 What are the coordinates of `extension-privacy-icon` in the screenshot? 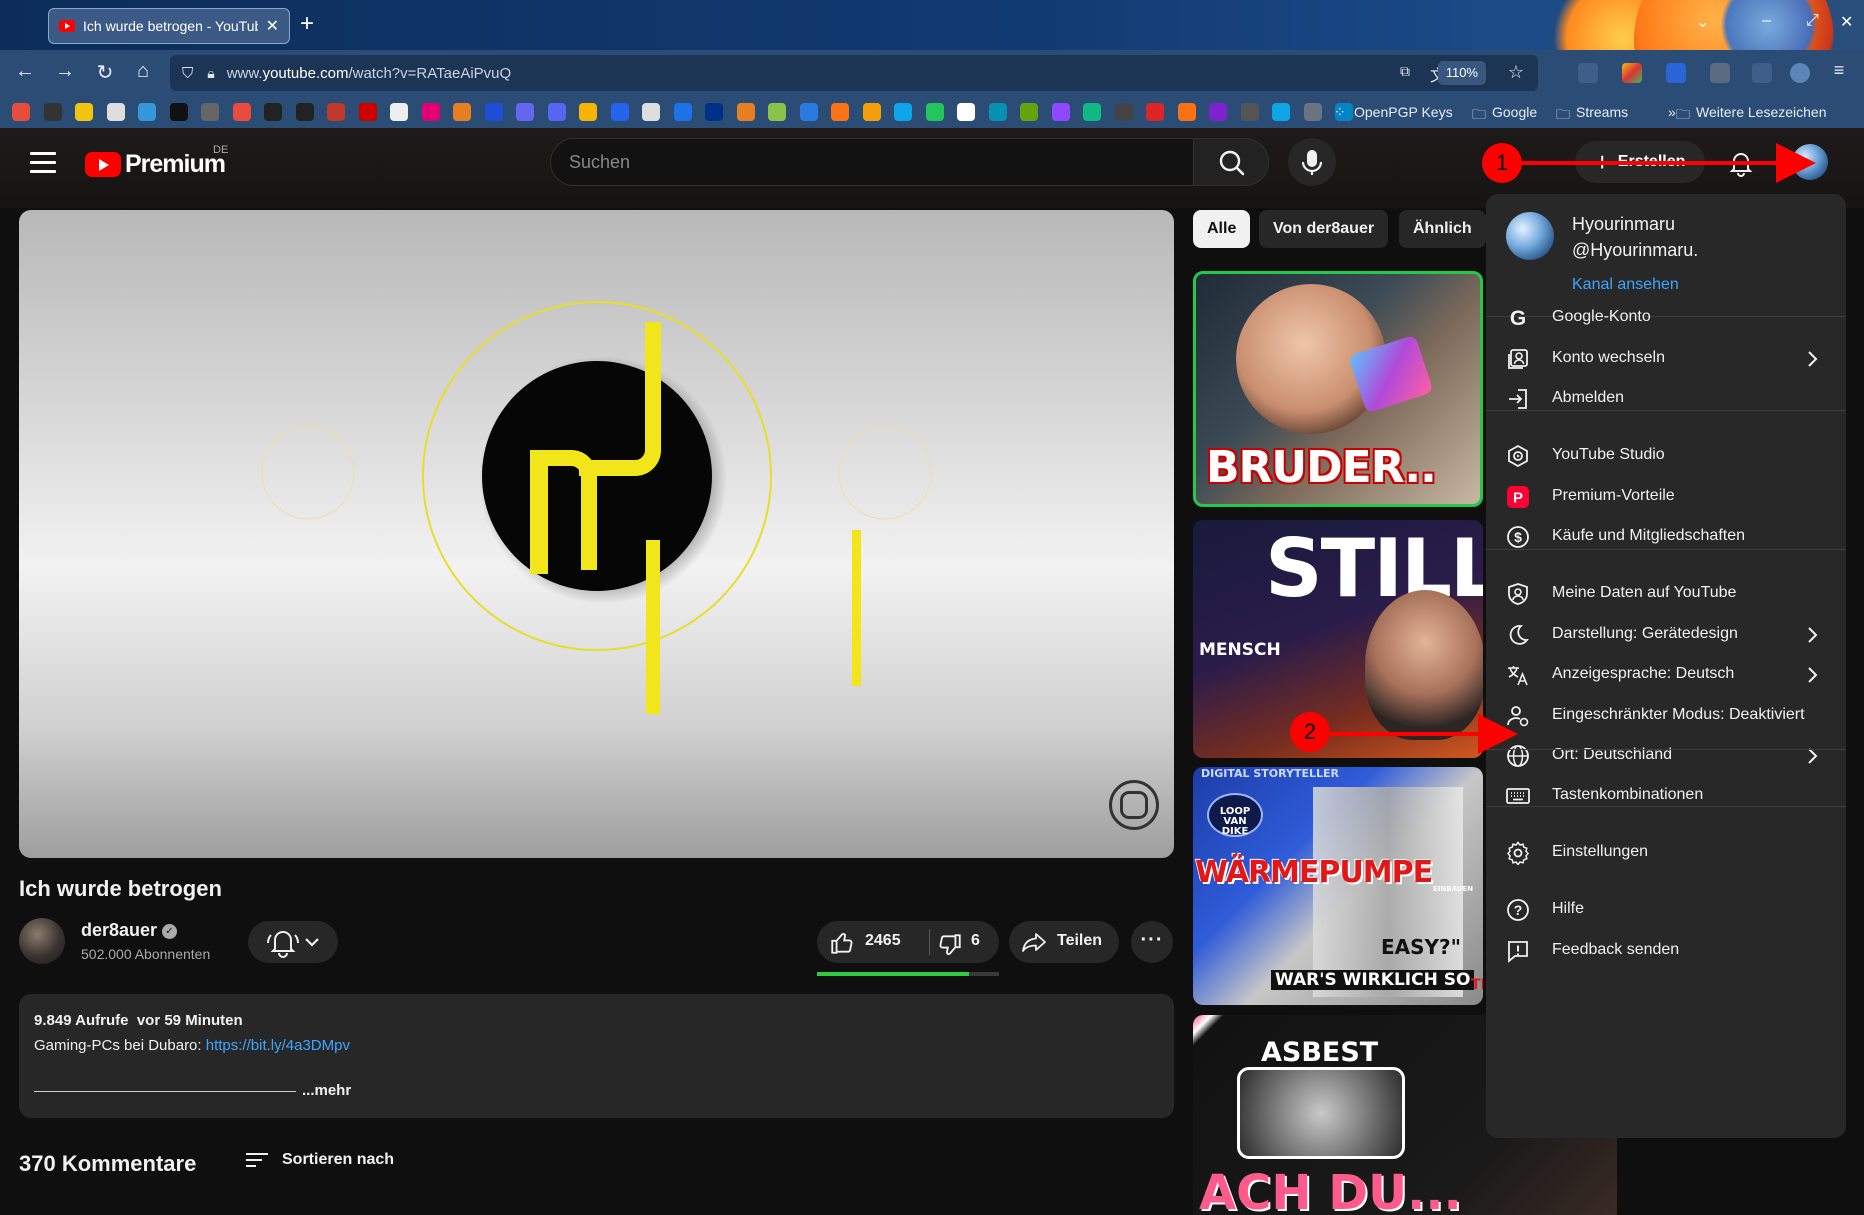 It's located at (1720, 73).